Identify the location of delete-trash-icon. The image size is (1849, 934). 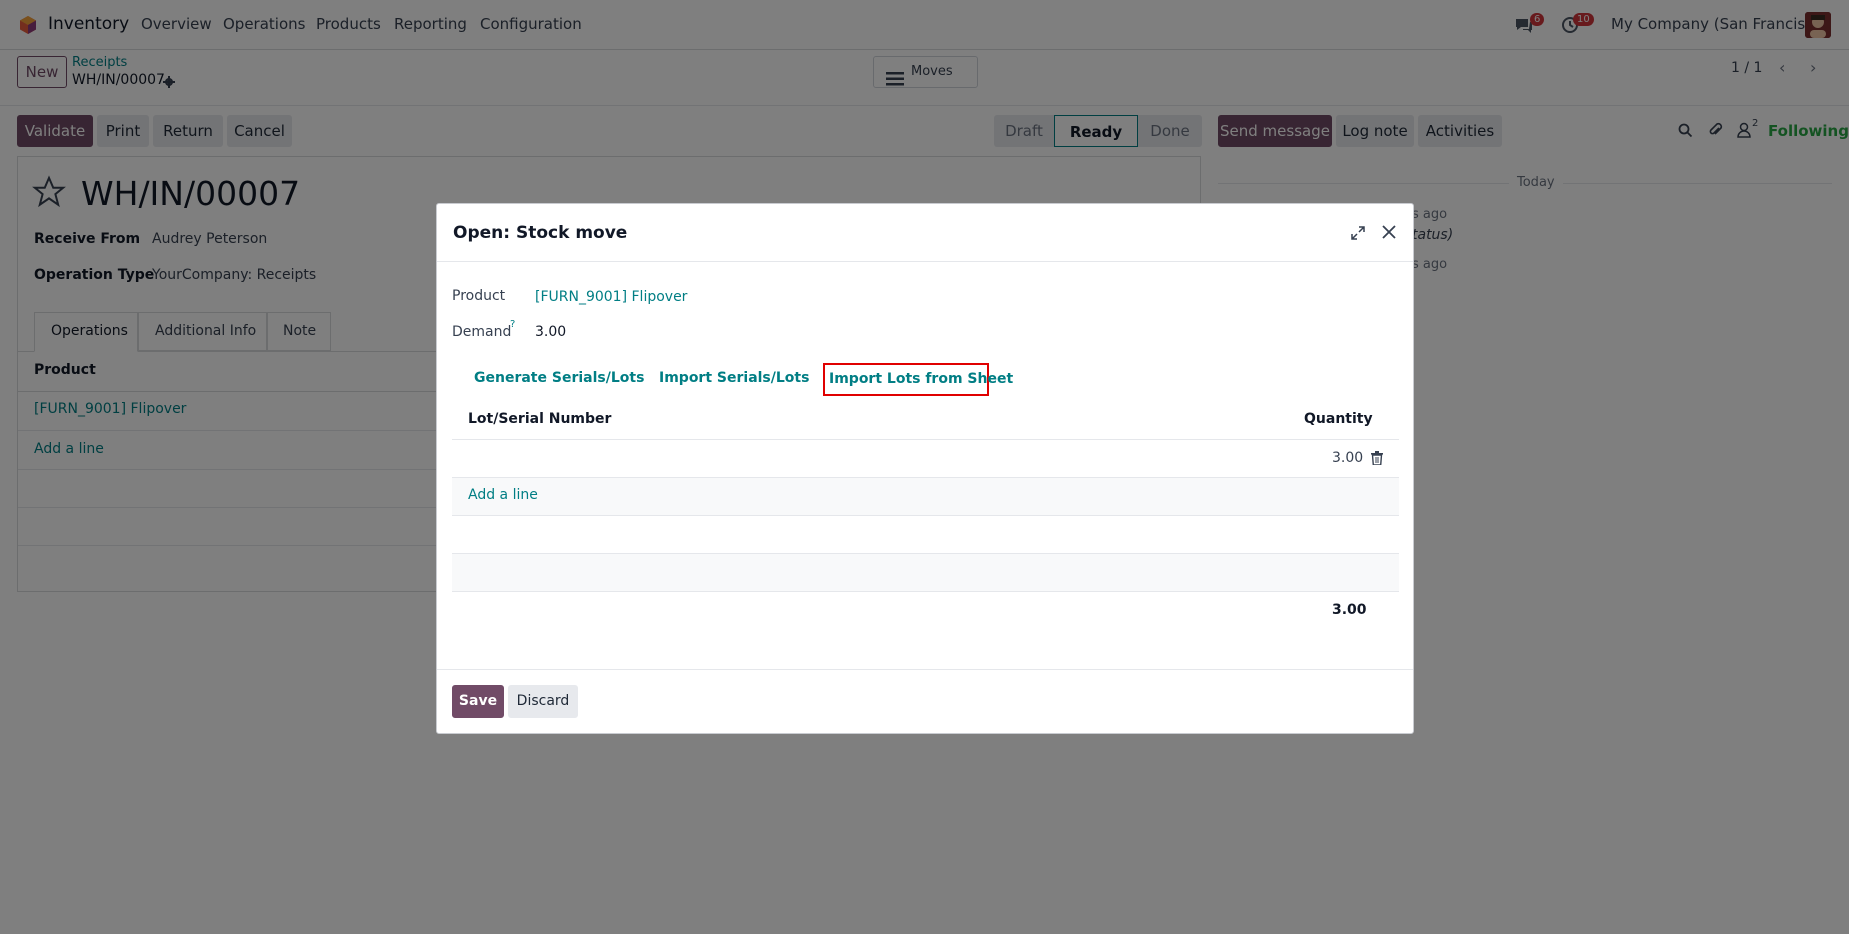
(1377, 460).